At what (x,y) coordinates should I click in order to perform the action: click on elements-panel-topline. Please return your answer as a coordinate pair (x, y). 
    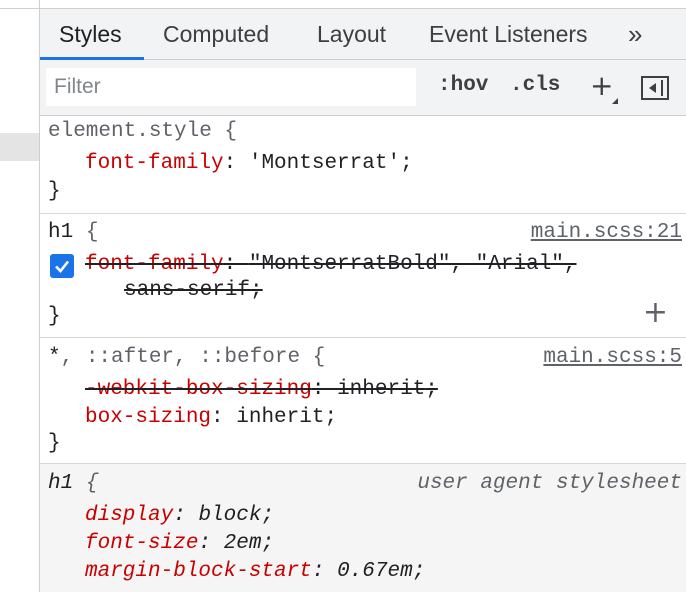
    Looking at the image, I should click on (20, 8).